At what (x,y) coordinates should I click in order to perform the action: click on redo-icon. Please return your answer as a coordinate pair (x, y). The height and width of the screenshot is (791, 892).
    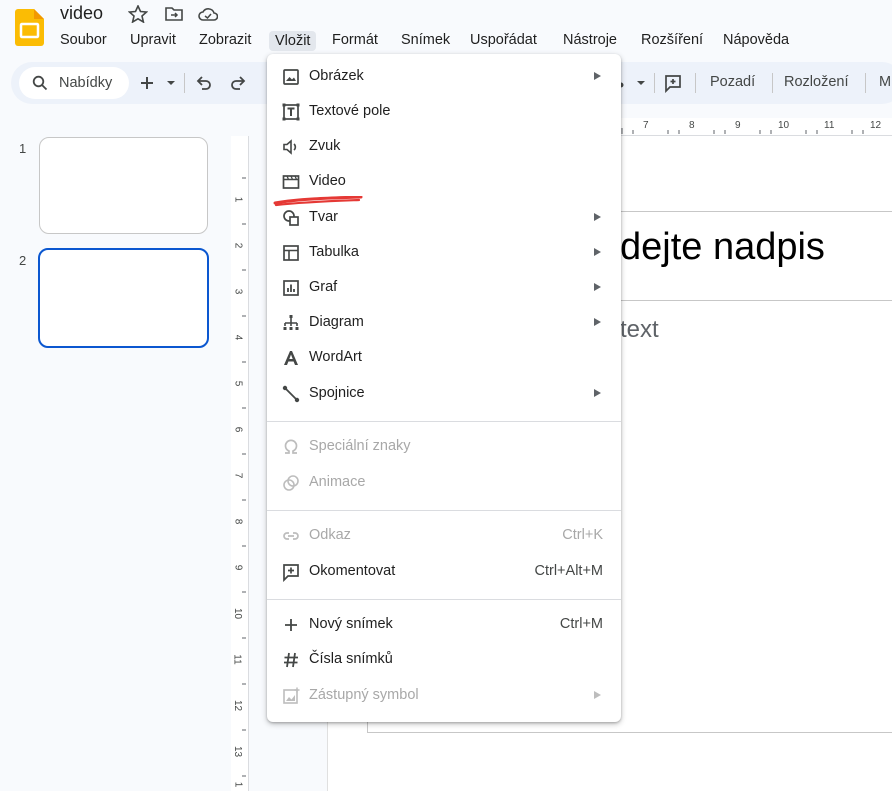
    Looking at the image, I should click on (238, 83).